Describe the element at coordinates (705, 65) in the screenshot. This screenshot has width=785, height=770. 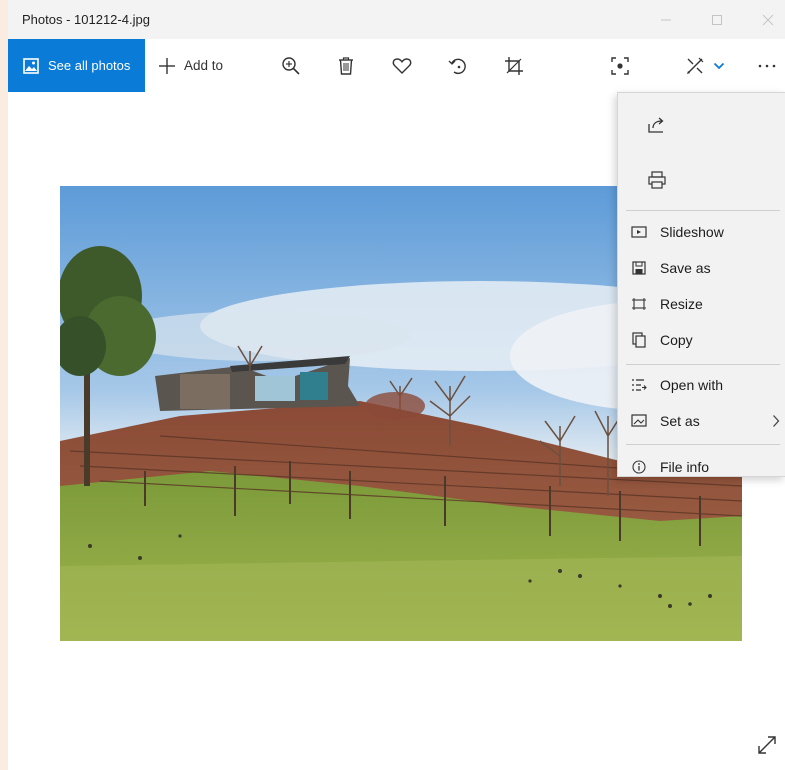
I see `edit-create-button` at that location.